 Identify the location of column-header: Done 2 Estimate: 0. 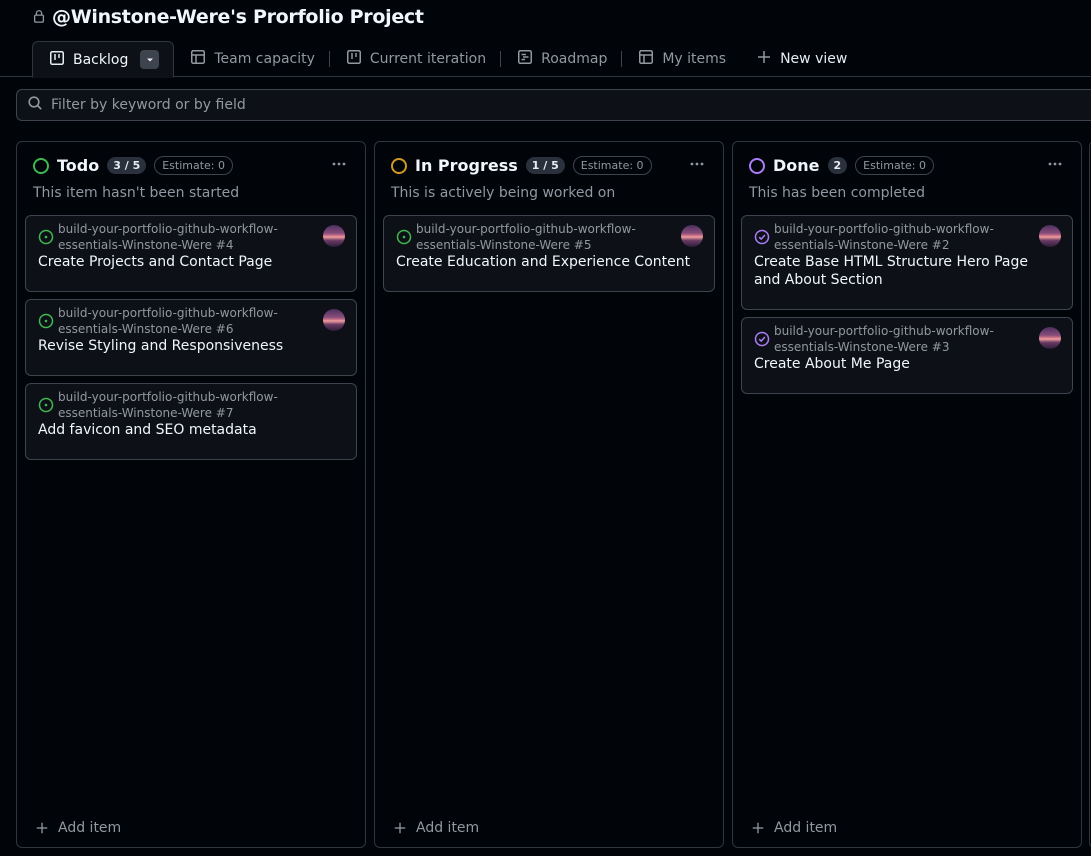
(841, 165).